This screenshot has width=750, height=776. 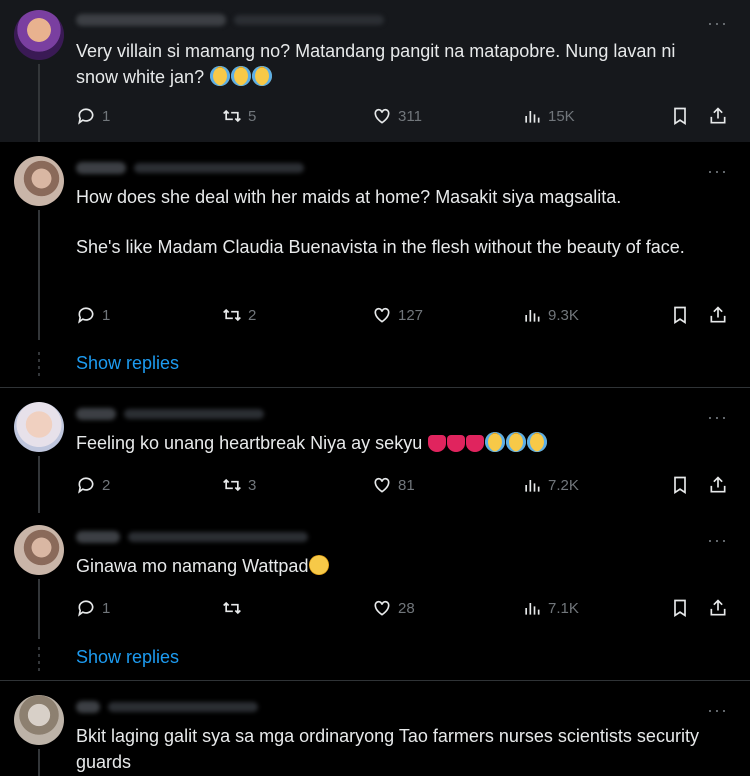 I want to click on view-count: 7.2K, so click(x=563, y=485).